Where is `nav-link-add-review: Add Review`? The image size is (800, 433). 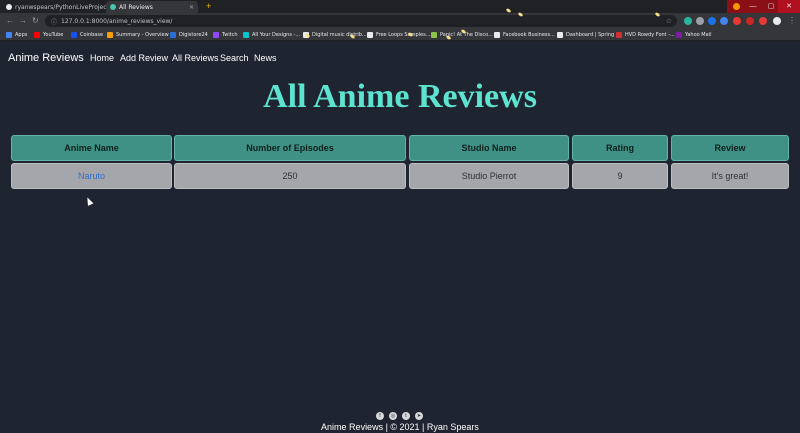
nav-link-add-review: Add Review is located at coordinates (144, 58).